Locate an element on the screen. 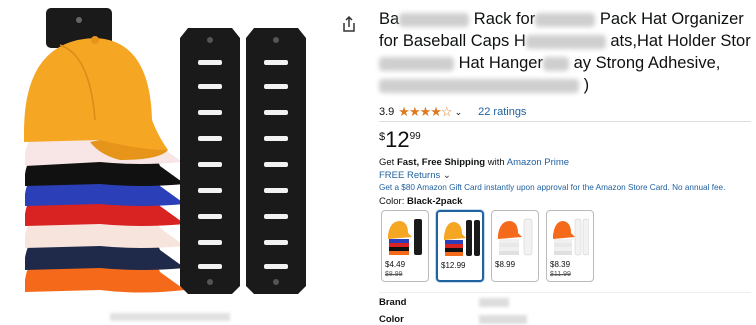 This screenshot has height=325, width=756. swatch-price: $4.49 is located at coordinates (395, 264).